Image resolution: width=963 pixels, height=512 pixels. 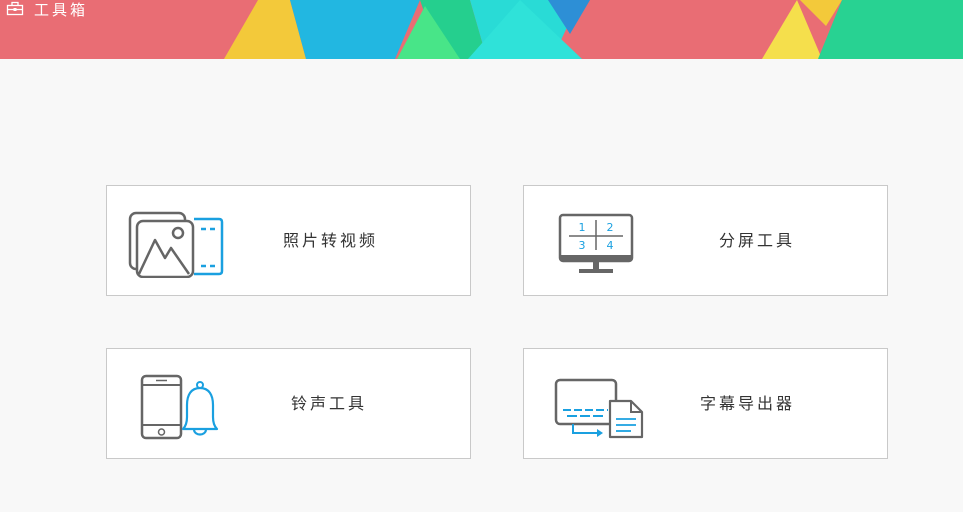 I want to click on photo-to-video-icon, so click(x=177, y=245).